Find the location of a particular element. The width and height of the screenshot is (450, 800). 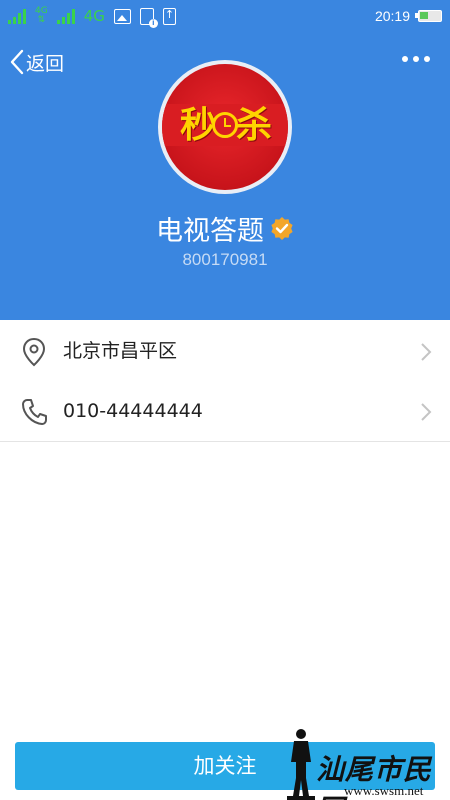

avatar-logo: 秒 杀 is located at coordinates (225, 125).